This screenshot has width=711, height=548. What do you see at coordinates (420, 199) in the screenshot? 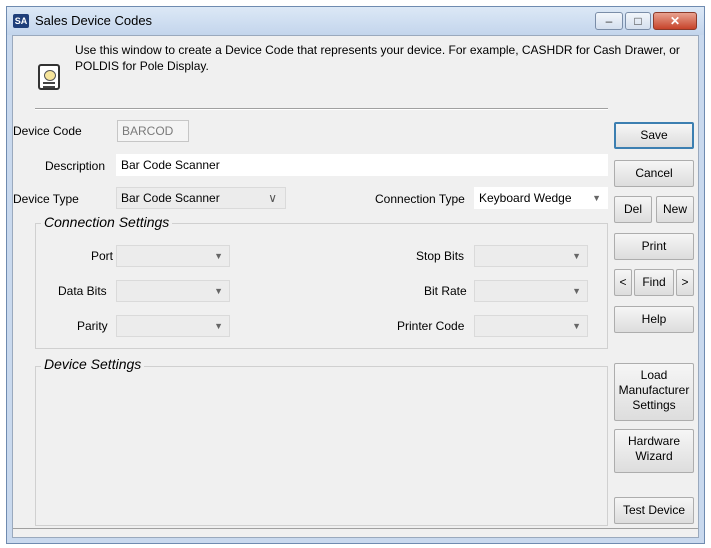
I see `connection-type-label: Connection Type` at bounding box center [420, 199].